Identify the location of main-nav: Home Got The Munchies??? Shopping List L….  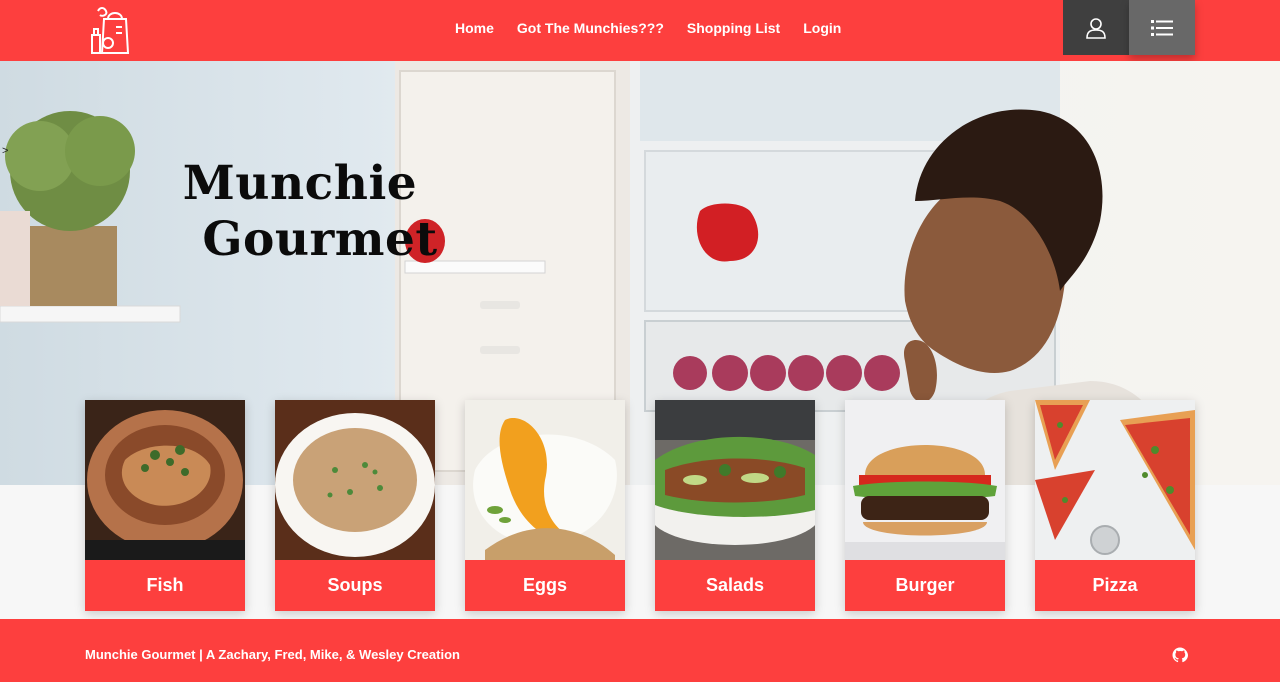
(659, 27).